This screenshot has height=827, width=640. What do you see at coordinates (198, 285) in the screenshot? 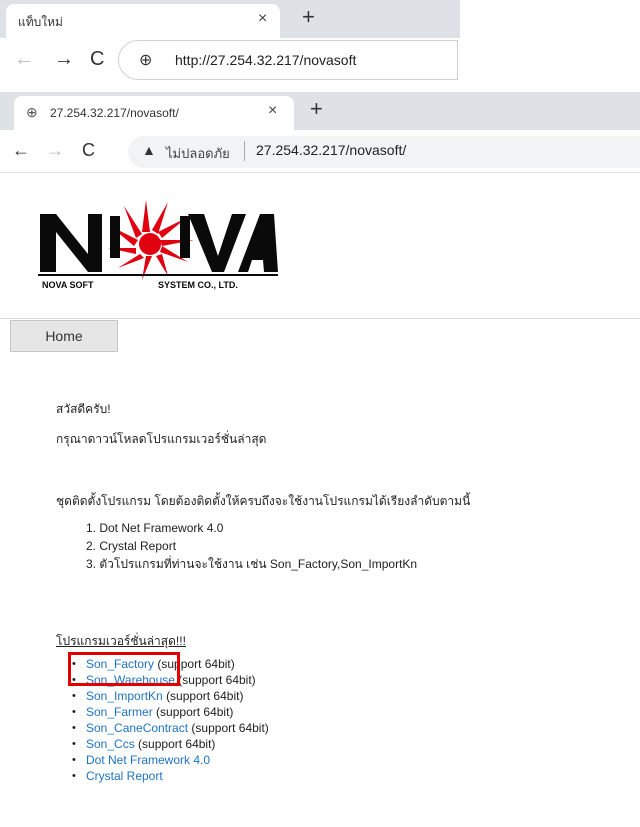
I see `logo-text-right: SYSTEM CO., LTD.` at bounding box center [198, 285].